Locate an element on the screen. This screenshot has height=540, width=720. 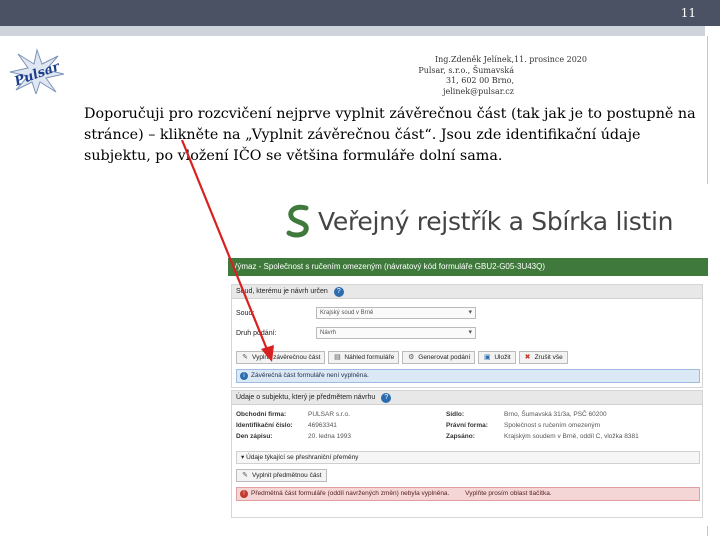
preview-button: ▤ Náhled formuláře is located at coordinates (364, 357).